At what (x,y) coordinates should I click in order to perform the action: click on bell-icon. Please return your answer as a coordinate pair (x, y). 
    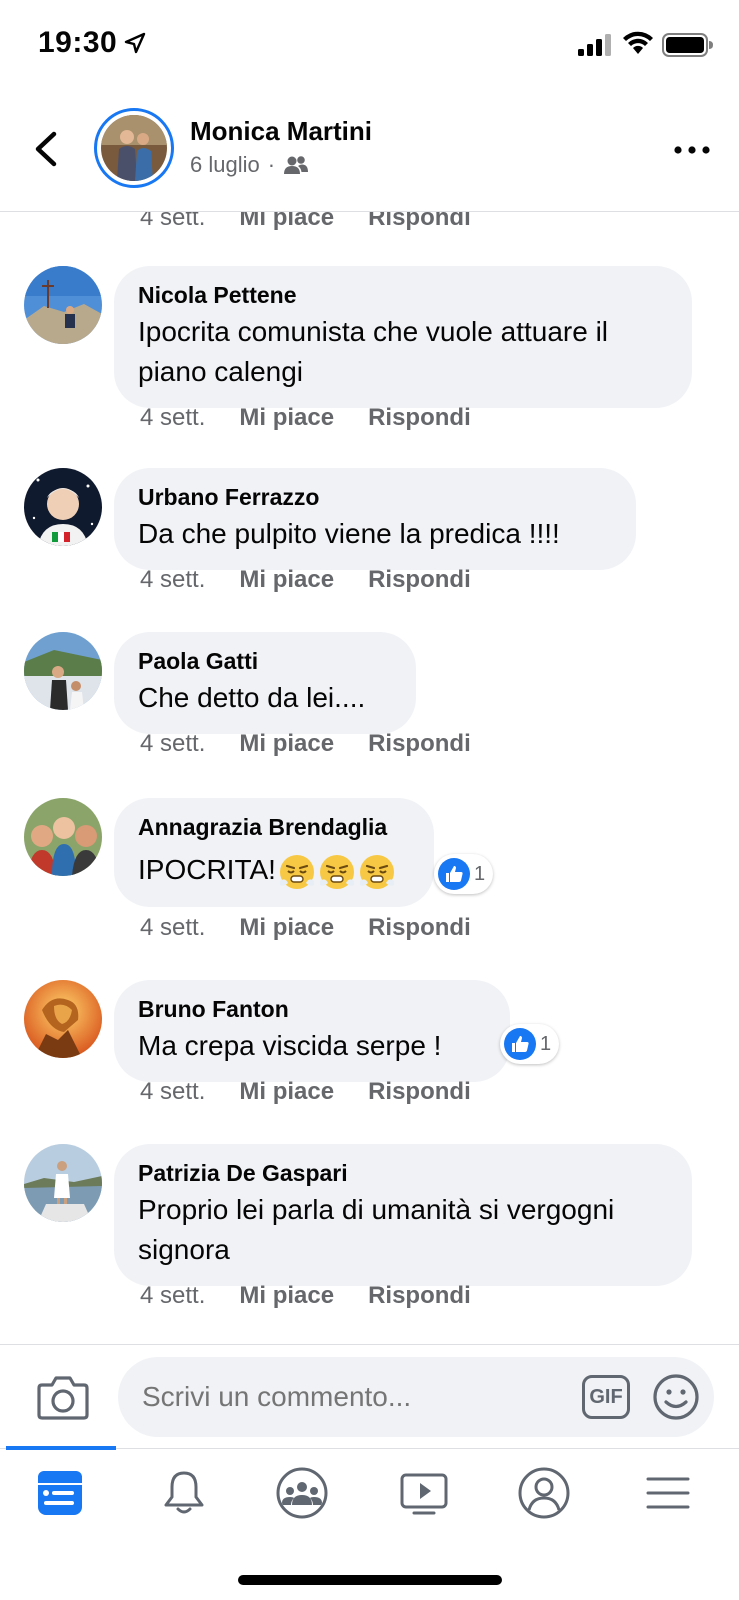
    Looking at the image, I should click on (184, 1493).